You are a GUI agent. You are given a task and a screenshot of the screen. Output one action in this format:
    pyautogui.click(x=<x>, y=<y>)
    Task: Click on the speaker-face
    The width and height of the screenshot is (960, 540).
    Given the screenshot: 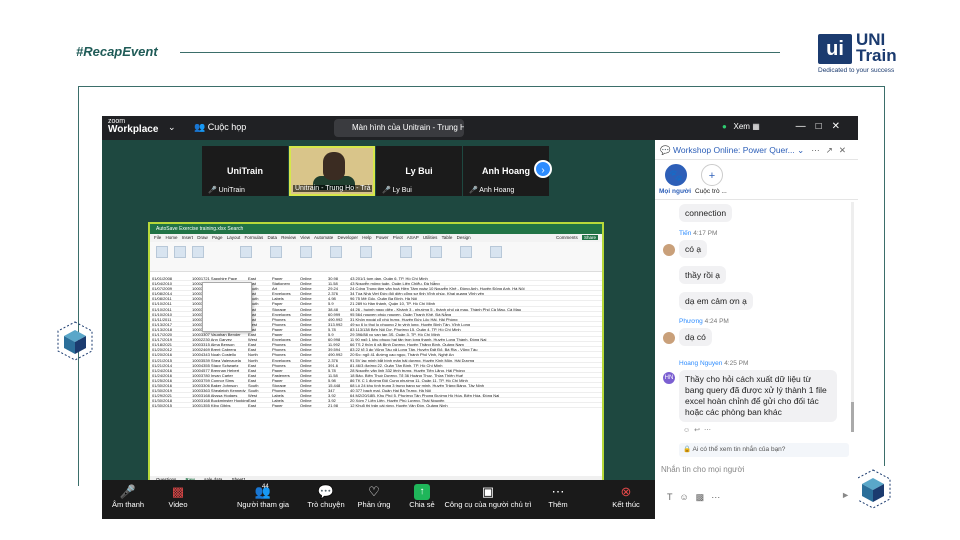 What is the action you would take?
    pyautogui.click(x=334, y=166)
    